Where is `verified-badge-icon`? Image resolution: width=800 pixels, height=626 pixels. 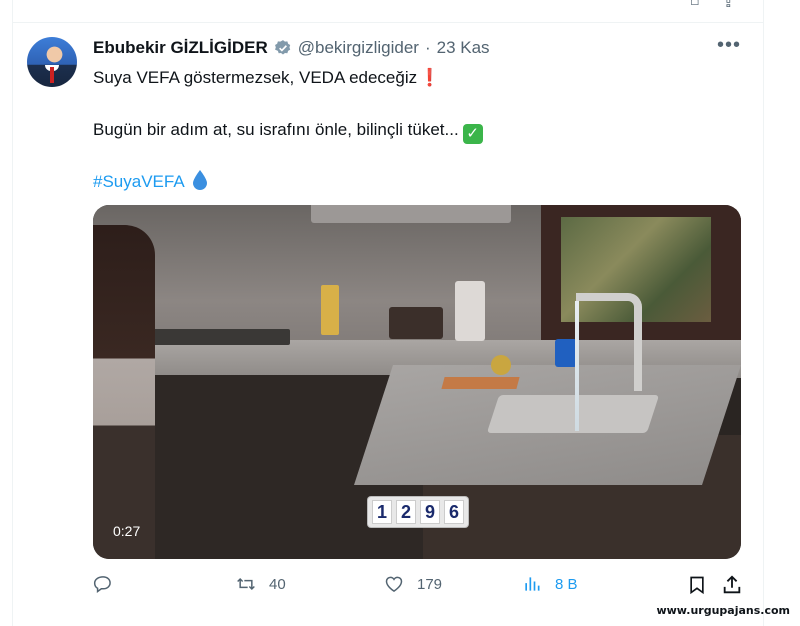 verified-badge-icon is located at coordinates (283, 48).